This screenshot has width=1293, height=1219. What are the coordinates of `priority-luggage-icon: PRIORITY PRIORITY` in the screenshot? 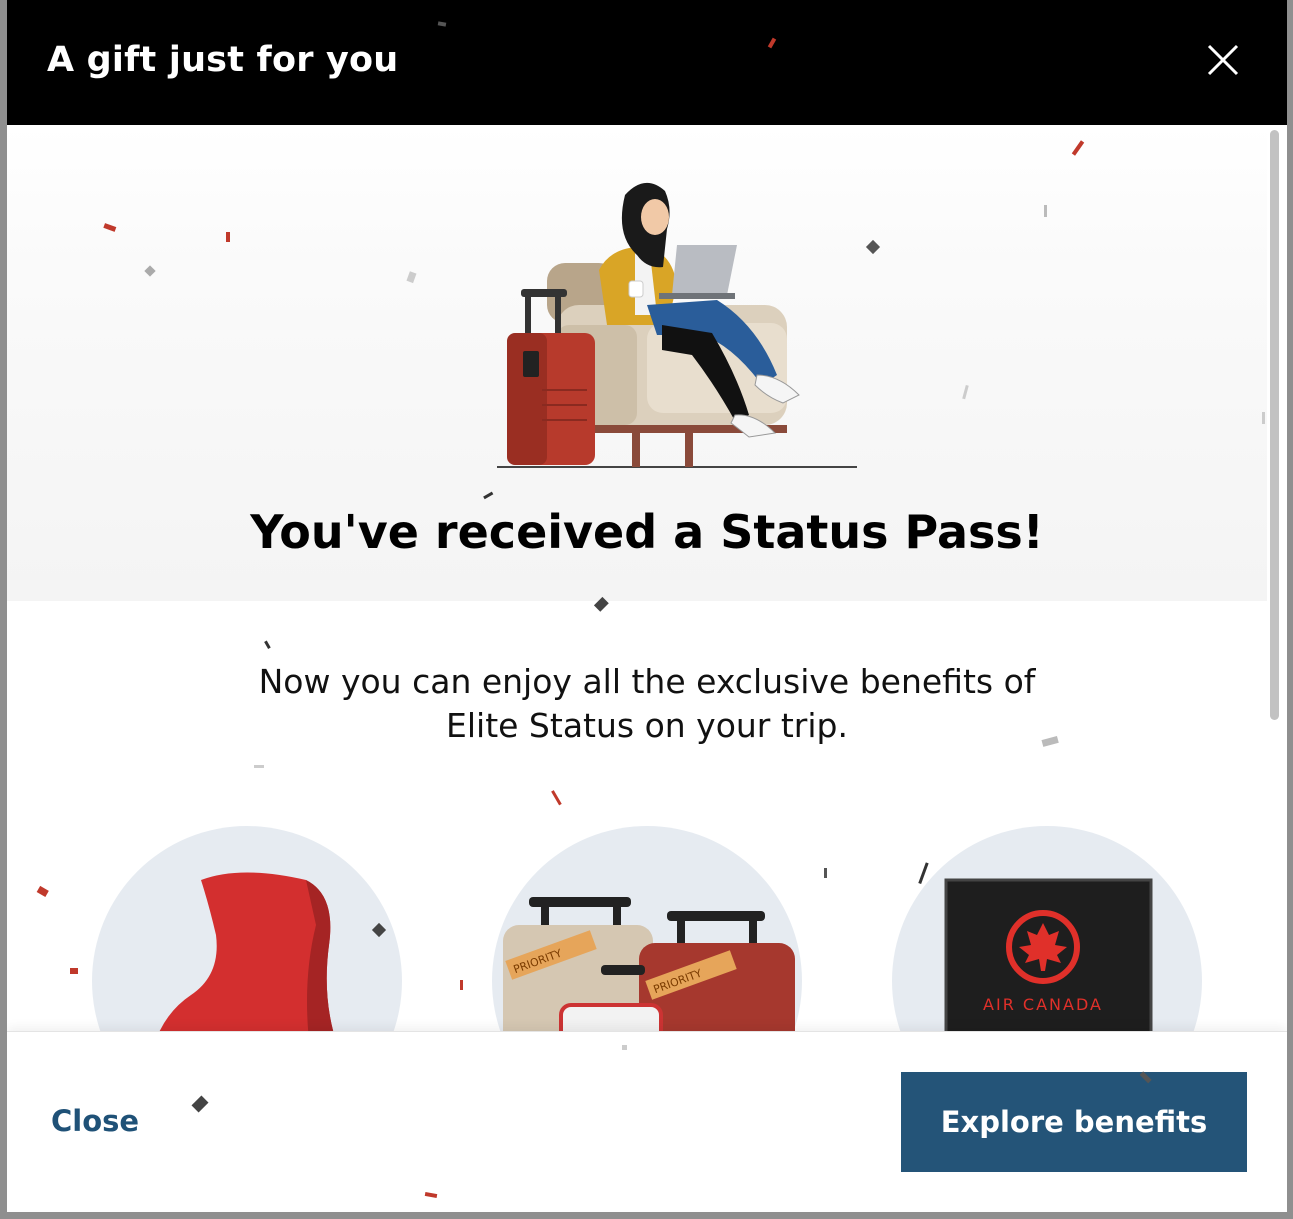 It's located at (647, 928).